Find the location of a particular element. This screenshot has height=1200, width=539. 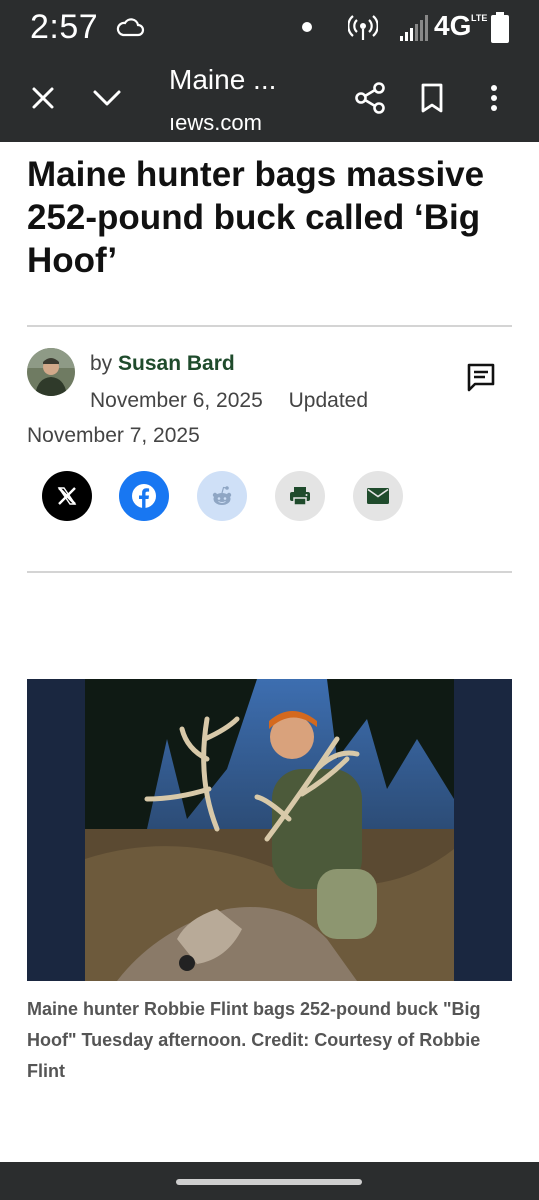

avatar is located at coordinates (51, 372).